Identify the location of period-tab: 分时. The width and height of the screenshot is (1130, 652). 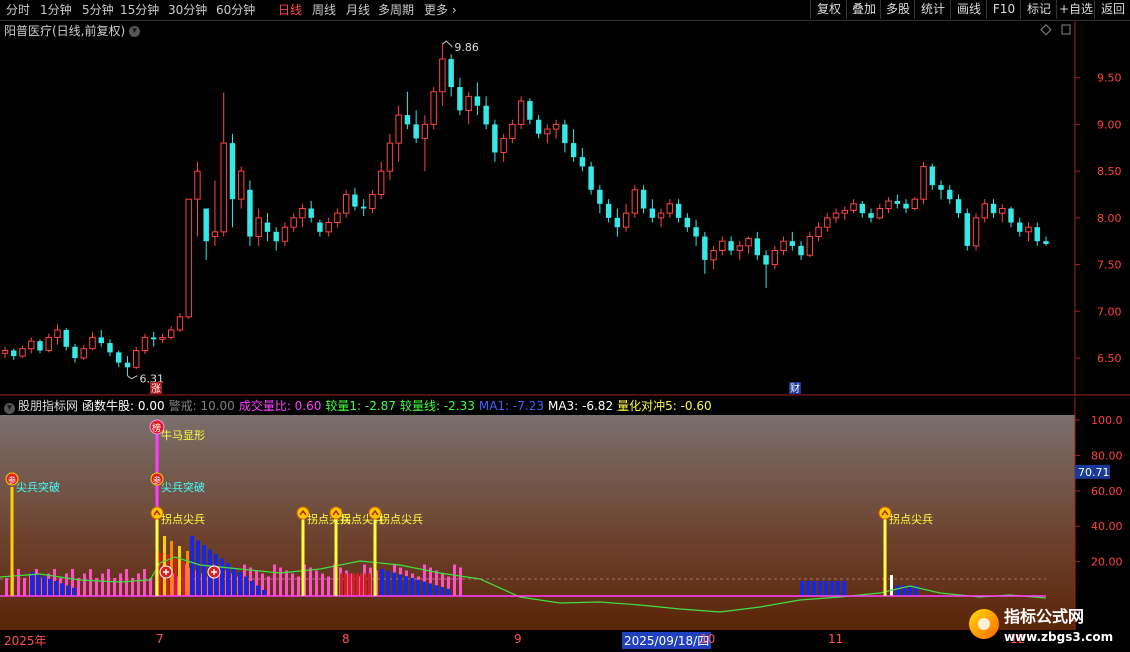
(18, 10).